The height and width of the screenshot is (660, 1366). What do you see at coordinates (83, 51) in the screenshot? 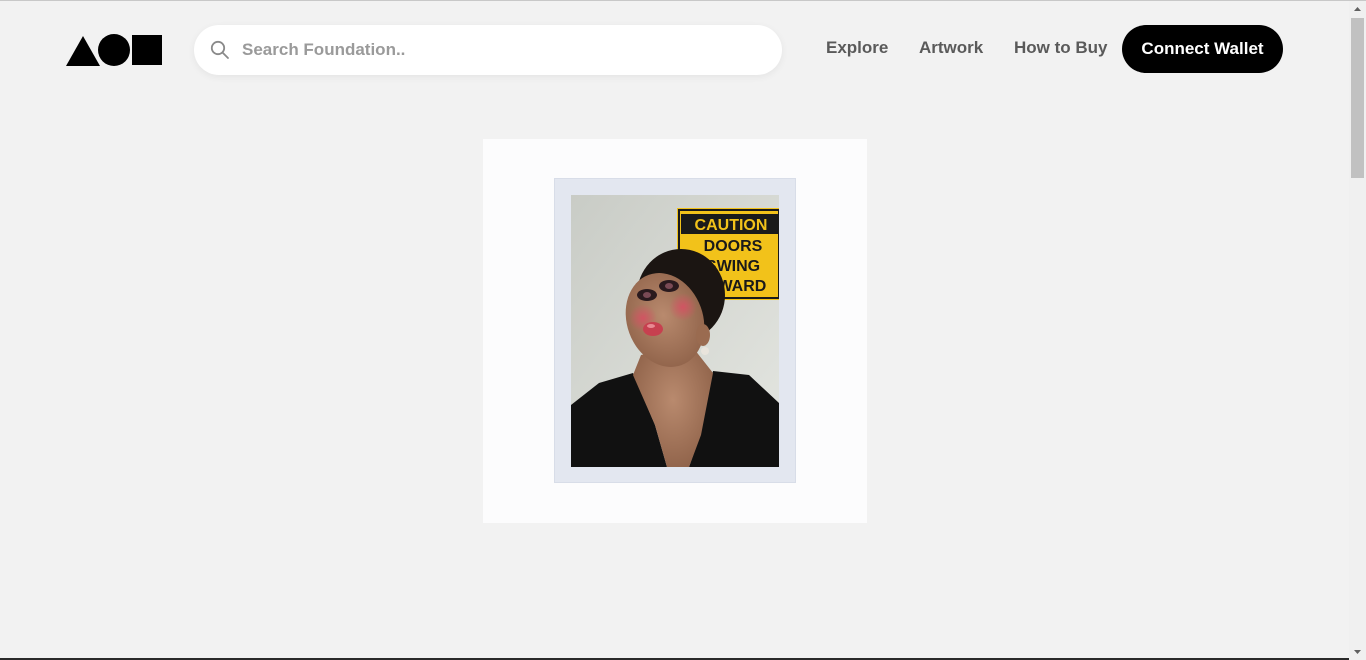
I see `triangle-icon` at bounding box center [83, 51].